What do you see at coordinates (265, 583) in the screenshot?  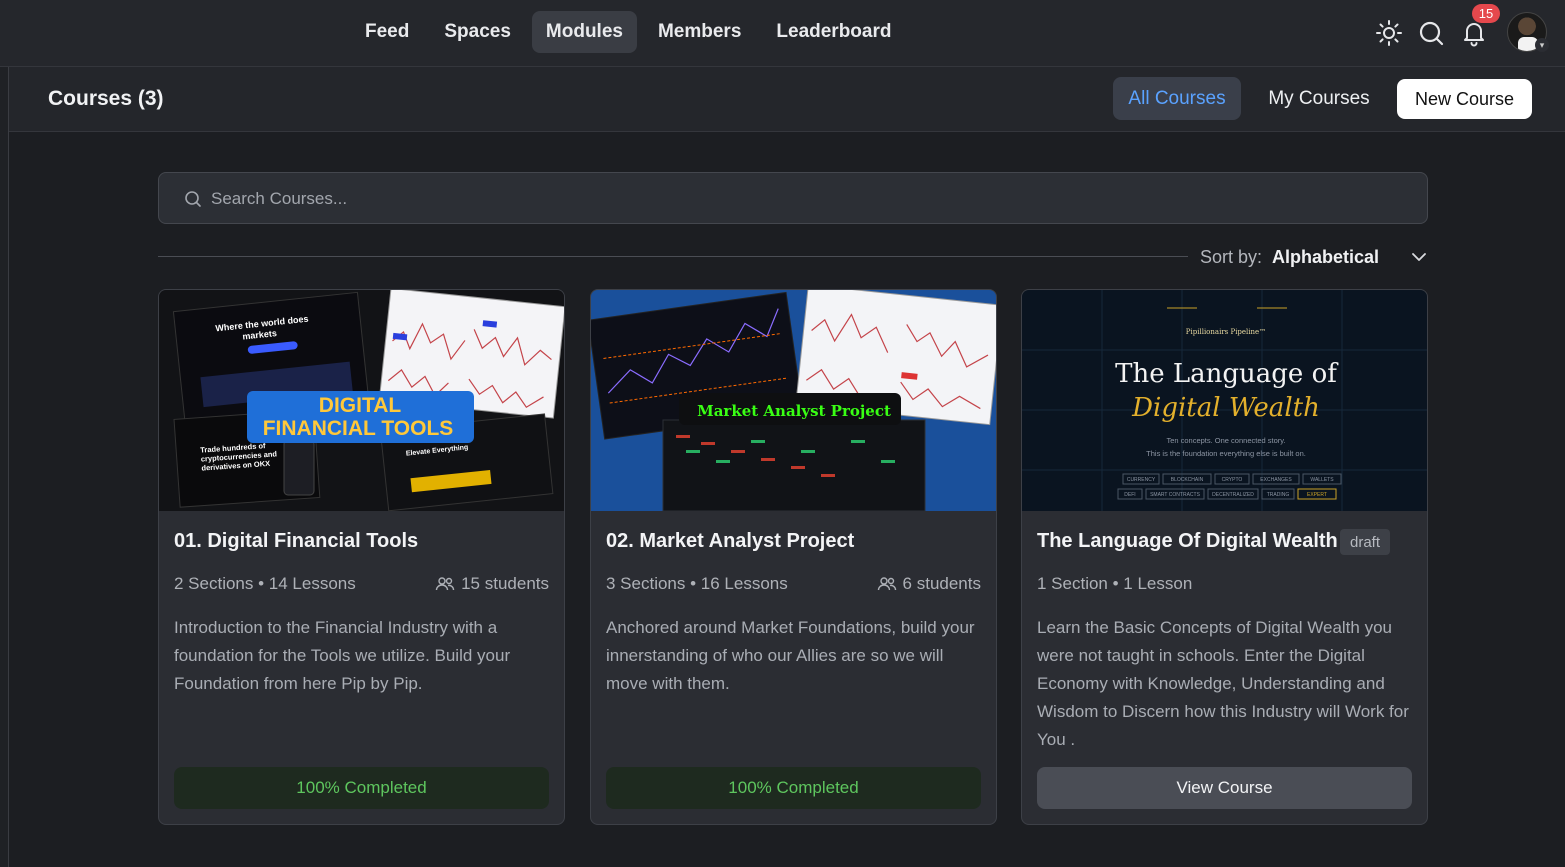 I see `course-meta: 2 Sections • 14 Lessons` at bounding box center [265, 583].